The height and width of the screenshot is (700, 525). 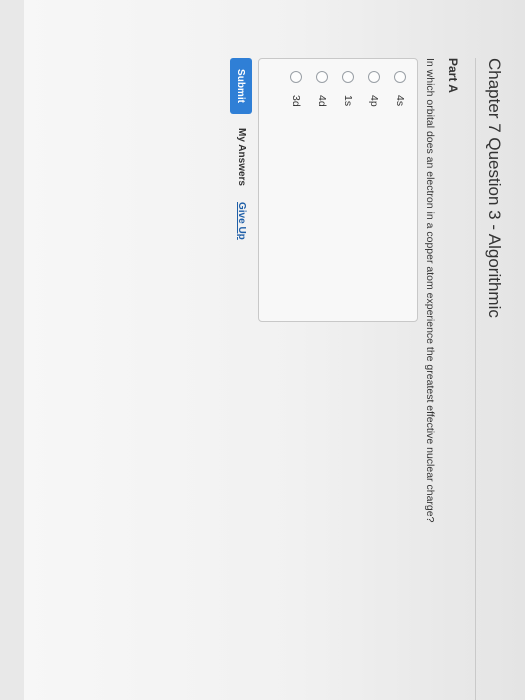 What do you see at coordinates (322, 89) in the screenshot?
I see `option-4d: 4d` at bounding box center [322, 89].